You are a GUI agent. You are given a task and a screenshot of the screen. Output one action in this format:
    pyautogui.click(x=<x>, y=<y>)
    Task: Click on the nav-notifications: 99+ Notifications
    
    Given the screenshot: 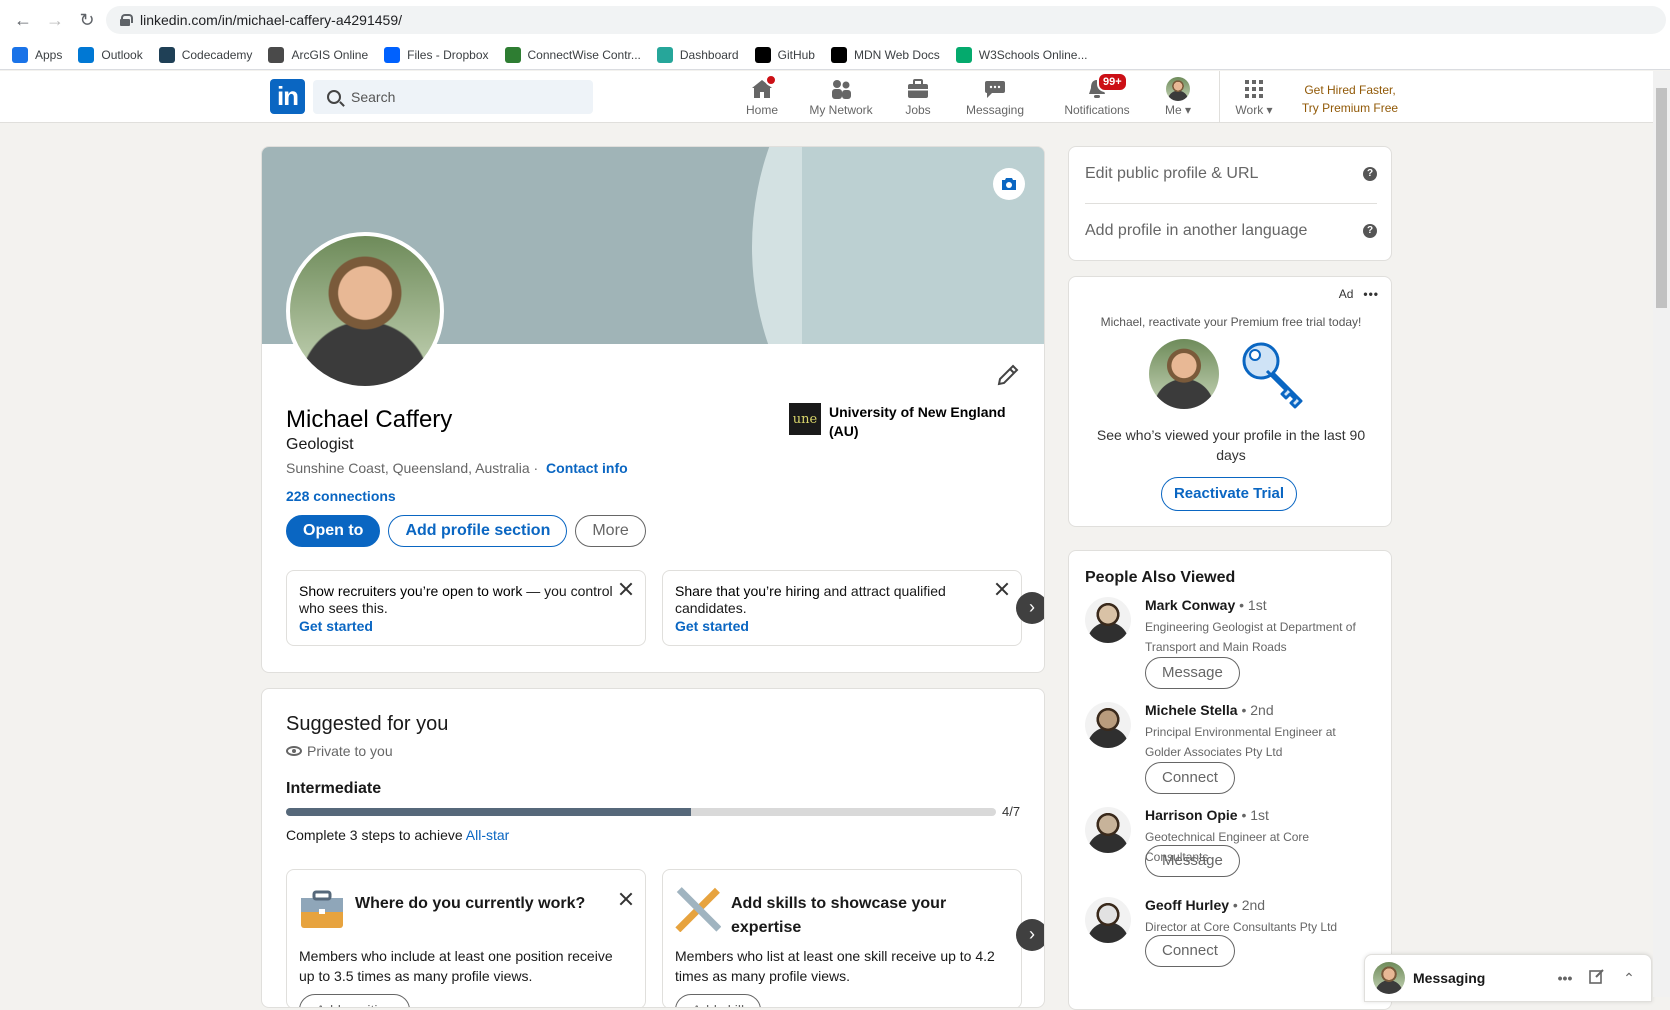 What is the action you would take?
    pyautogui.click(x=1097, y=97)
    